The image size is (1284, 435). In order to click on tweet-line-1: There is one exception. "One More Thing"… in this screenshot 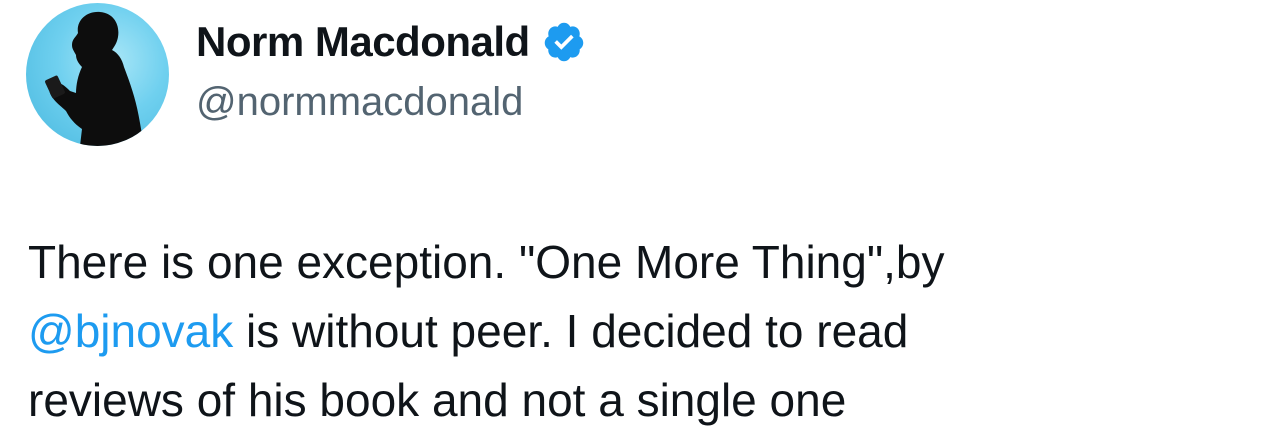, I will do `click(486, 262)`.